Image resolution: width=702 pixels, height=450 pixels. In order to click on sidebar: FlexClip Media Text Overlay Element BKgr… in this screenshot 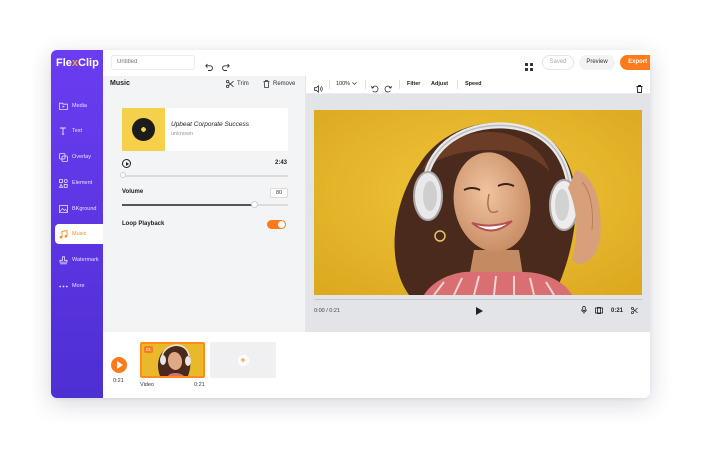, I will do `click(77, 224)`.